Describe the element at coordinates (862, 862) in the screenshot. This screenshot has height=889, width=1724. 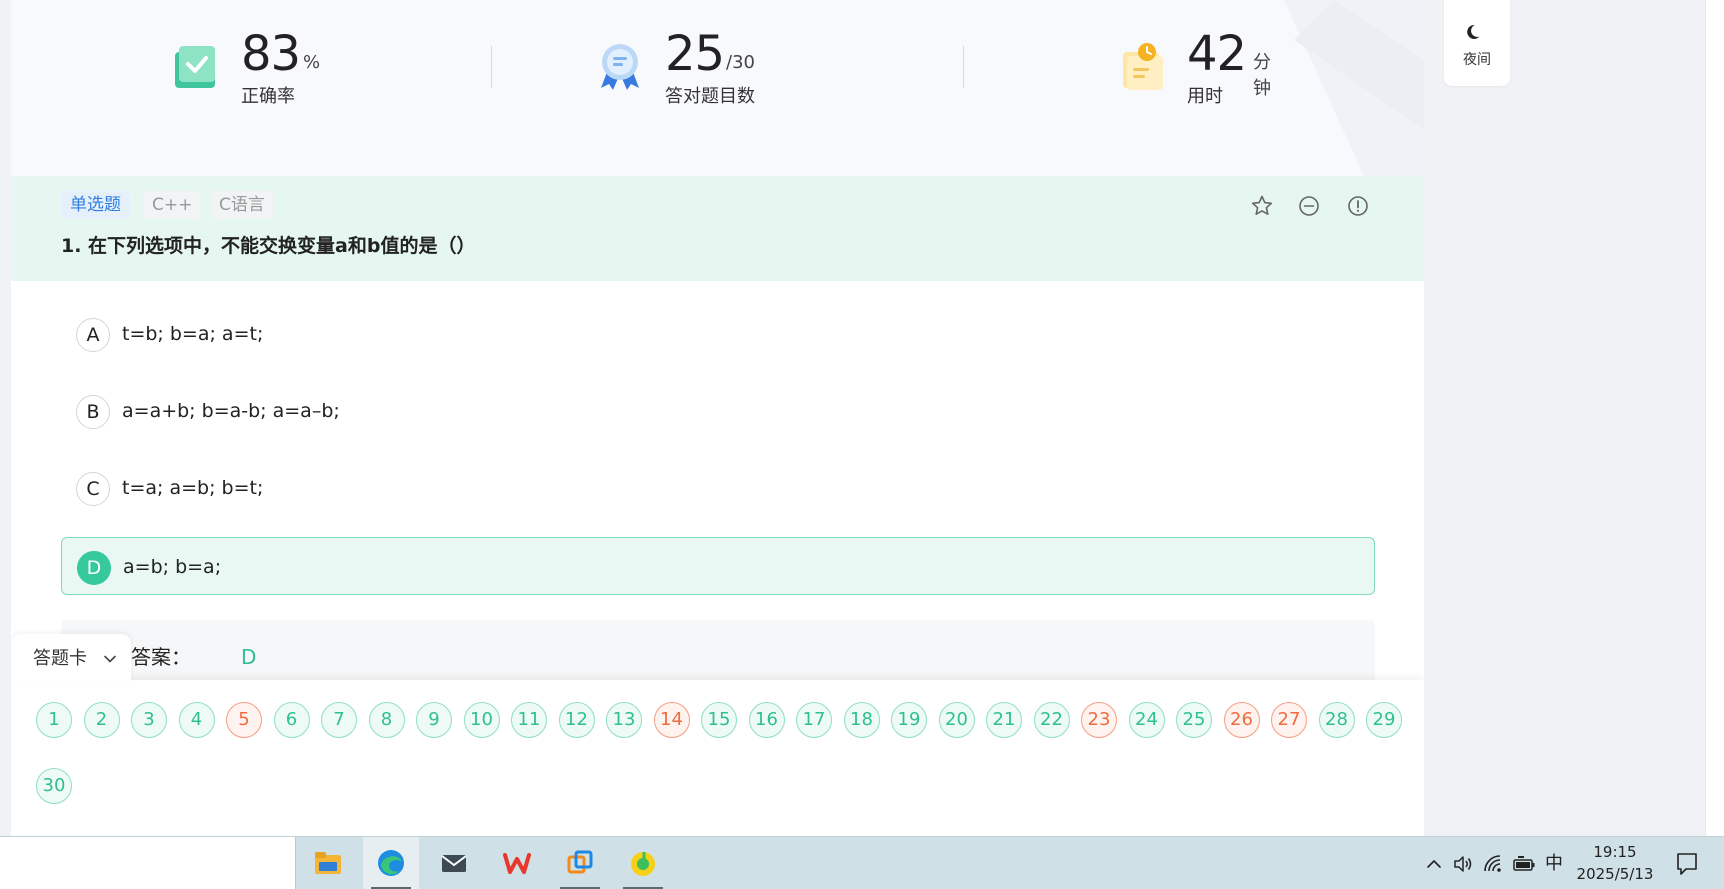
I see `taskbar: 中 19:15 2025/5/13` at that location.